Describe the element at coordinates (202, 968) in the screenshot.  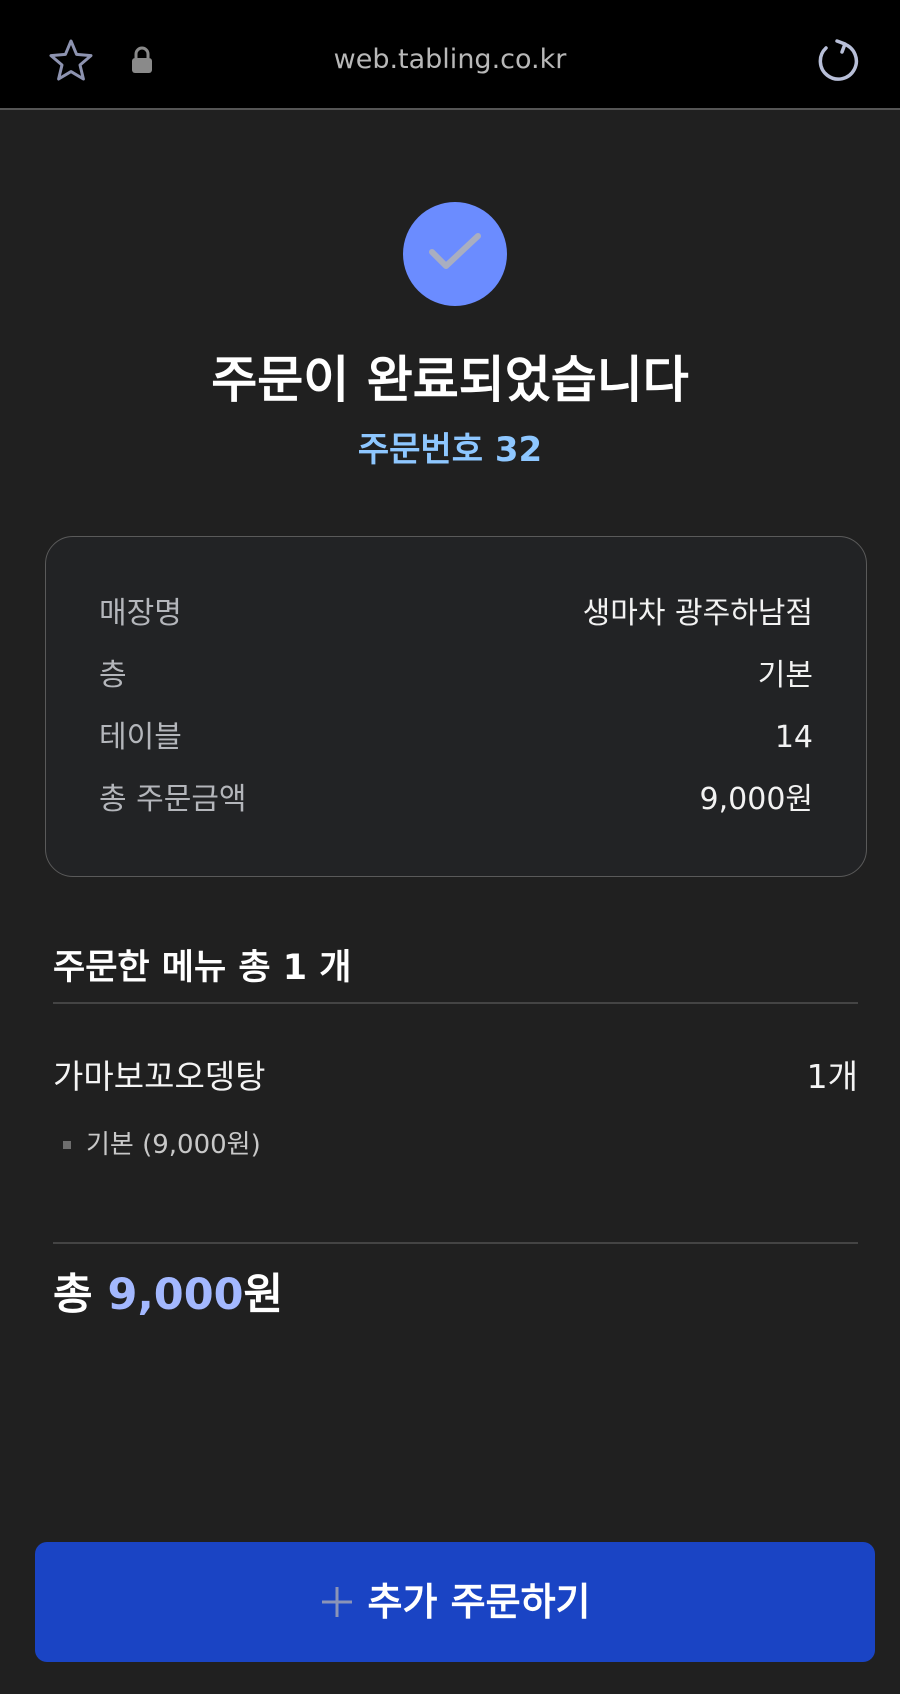
I see `menu-section-header: 주문한 메뉴 총 1 개` at that location.